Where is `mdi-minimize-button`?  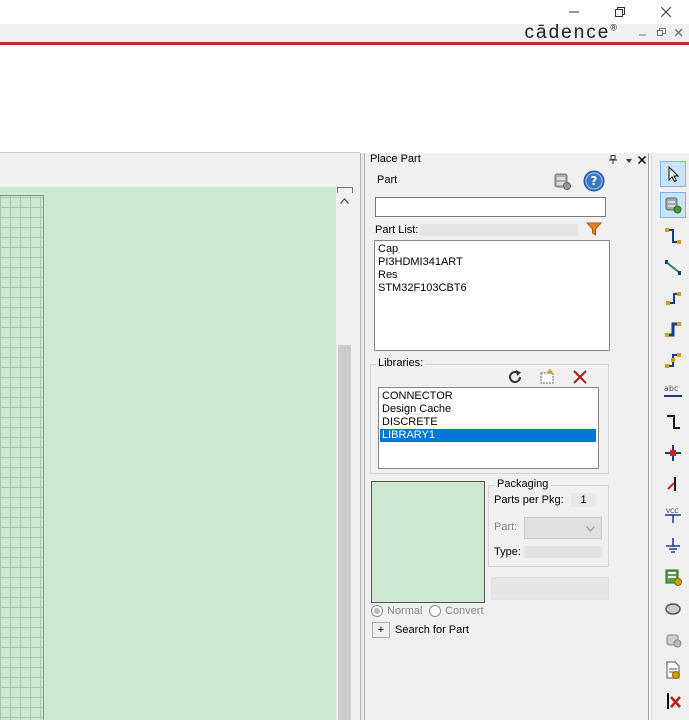
mdi-minimize-button is located at coordinates (643, 34).